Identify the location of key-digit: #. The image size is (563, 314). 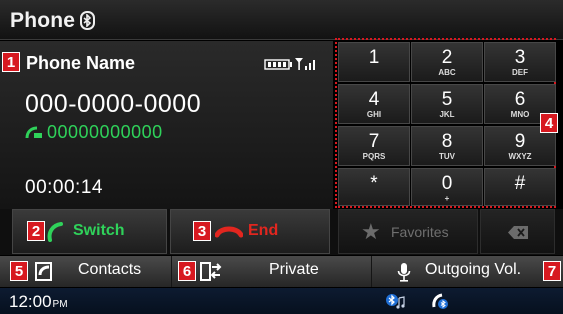
(520, 183).